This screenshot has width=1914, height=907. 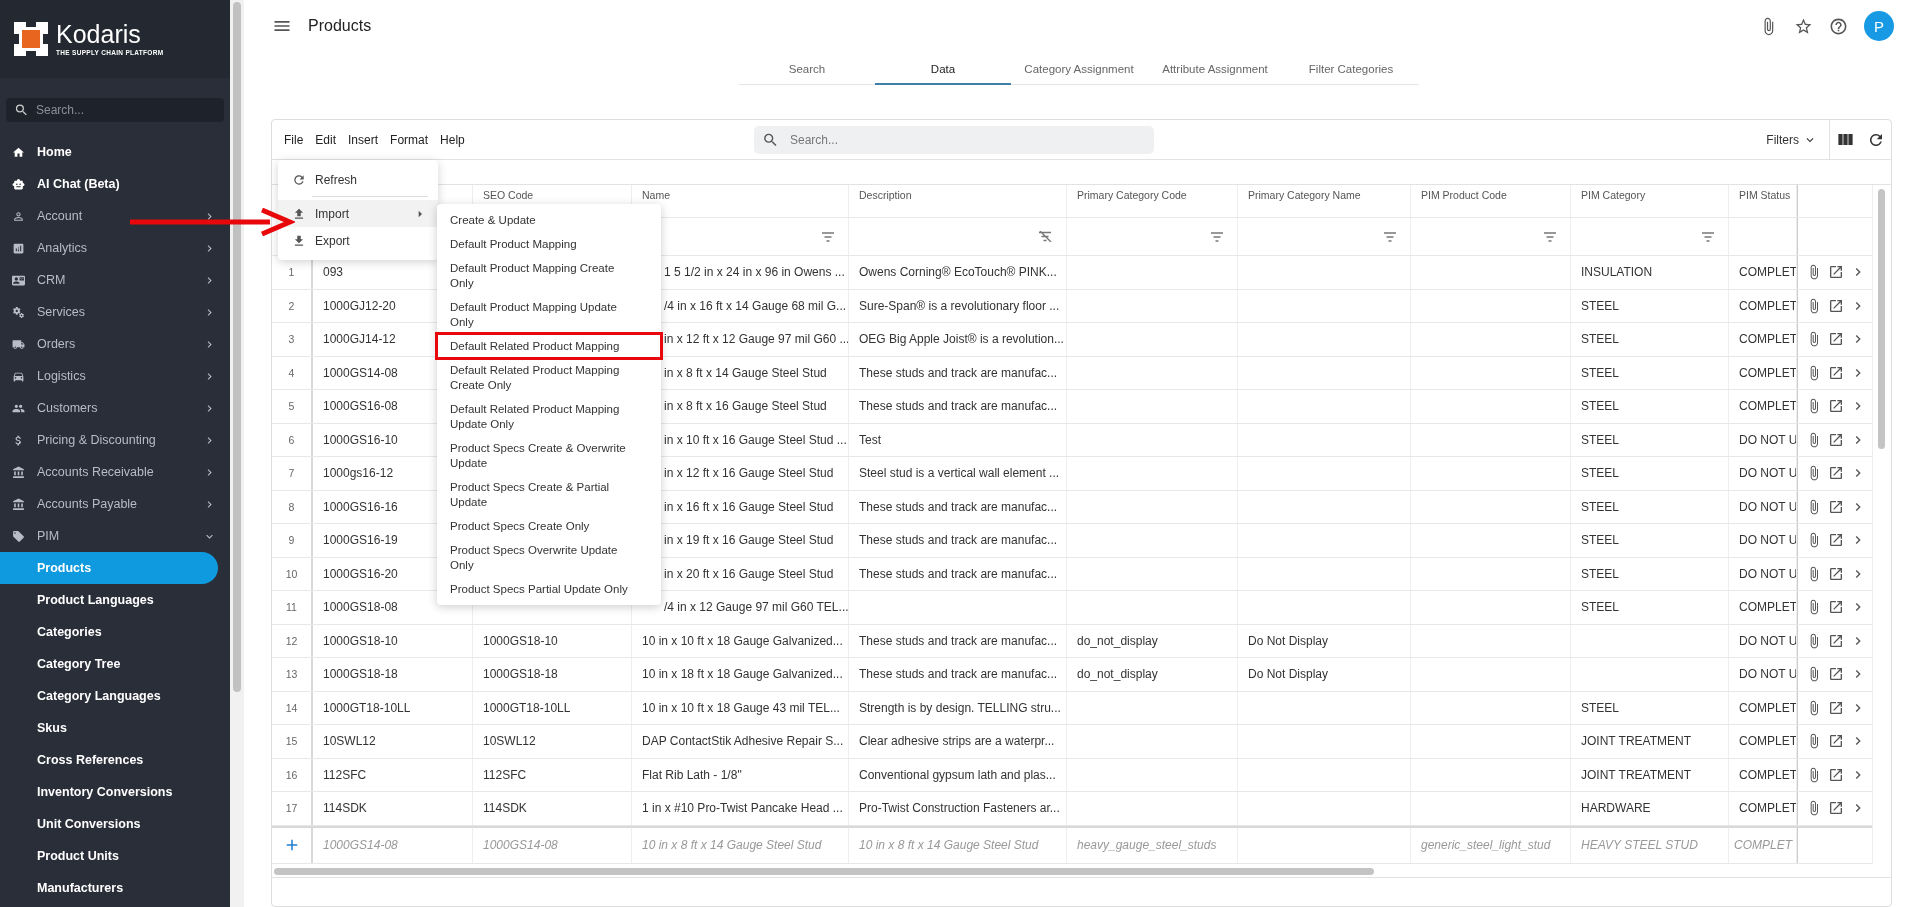 I want to click on sidebar-item: Account, so click(x=115, y=216).